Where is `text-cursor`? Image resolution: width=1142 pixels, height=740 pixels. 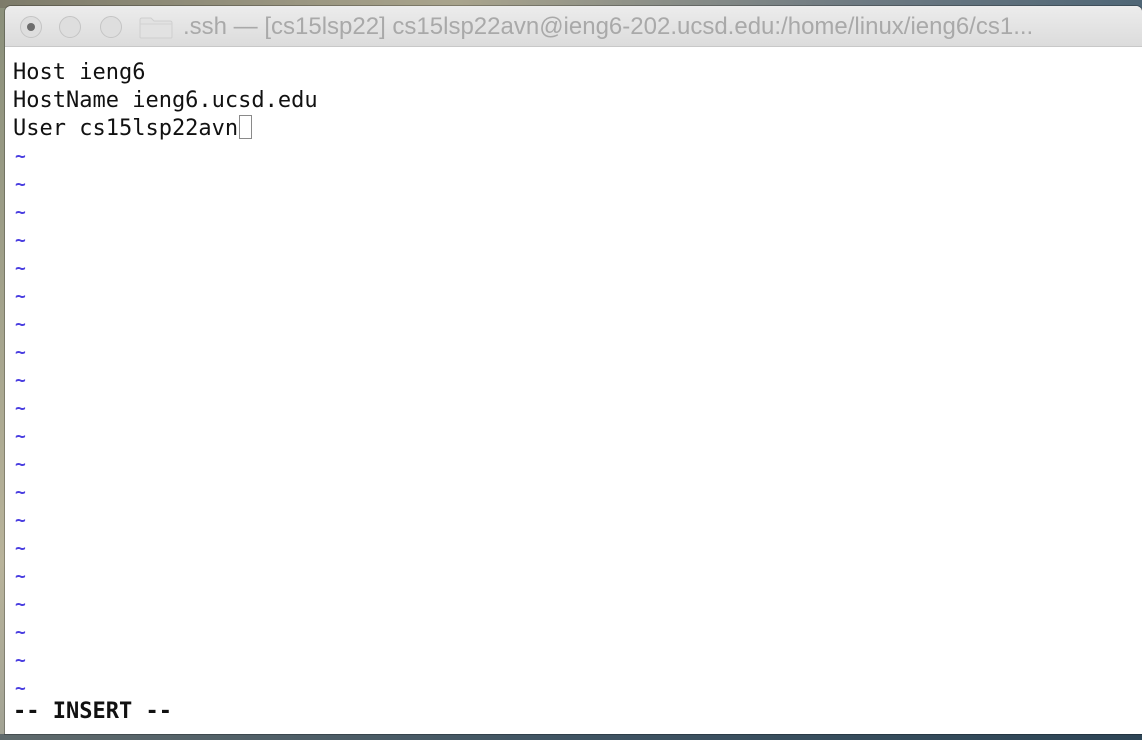
text-cursor is located at coordinates (246, 127).